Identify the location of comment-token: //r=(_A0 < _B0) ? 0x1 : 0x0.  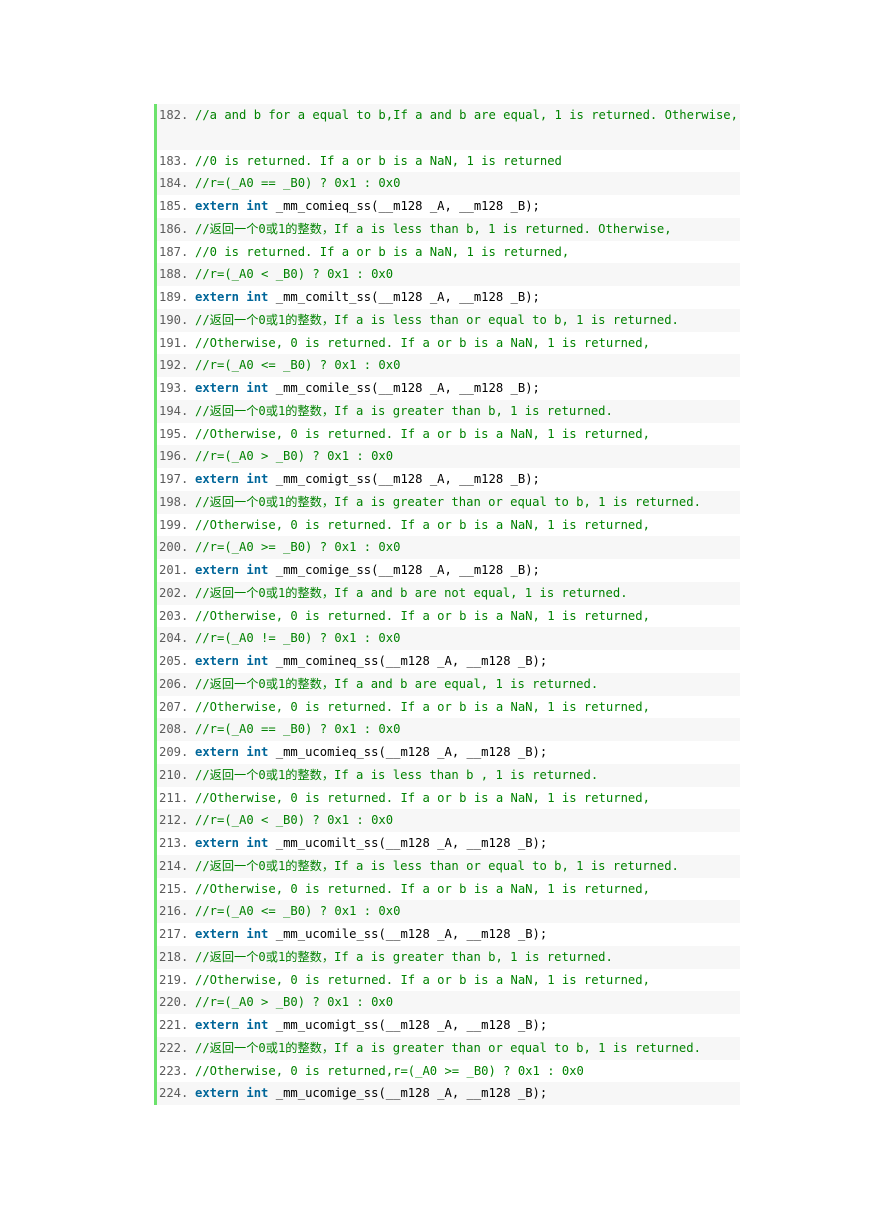
(294, 274).